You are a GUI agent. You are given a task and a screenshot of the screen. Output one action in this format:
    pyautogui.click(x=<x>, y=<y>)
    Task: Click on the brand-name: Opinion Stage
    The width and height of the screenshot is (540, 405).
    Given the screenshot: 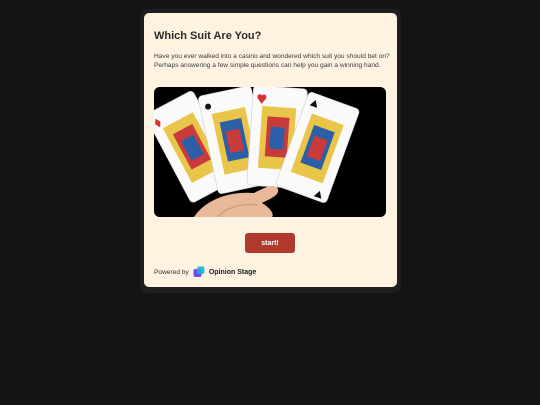 What is the action you would take?
    pyautogui.click(x=232, y=272)
    